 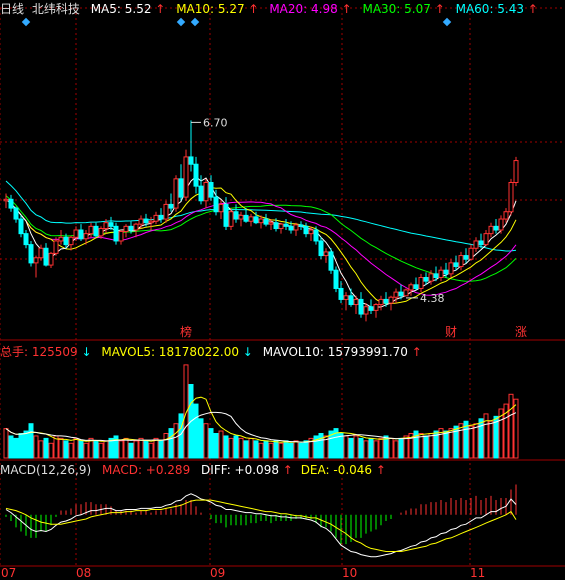 I want to click on total-volume-arrow: ↓, so click(x=86, y=352).